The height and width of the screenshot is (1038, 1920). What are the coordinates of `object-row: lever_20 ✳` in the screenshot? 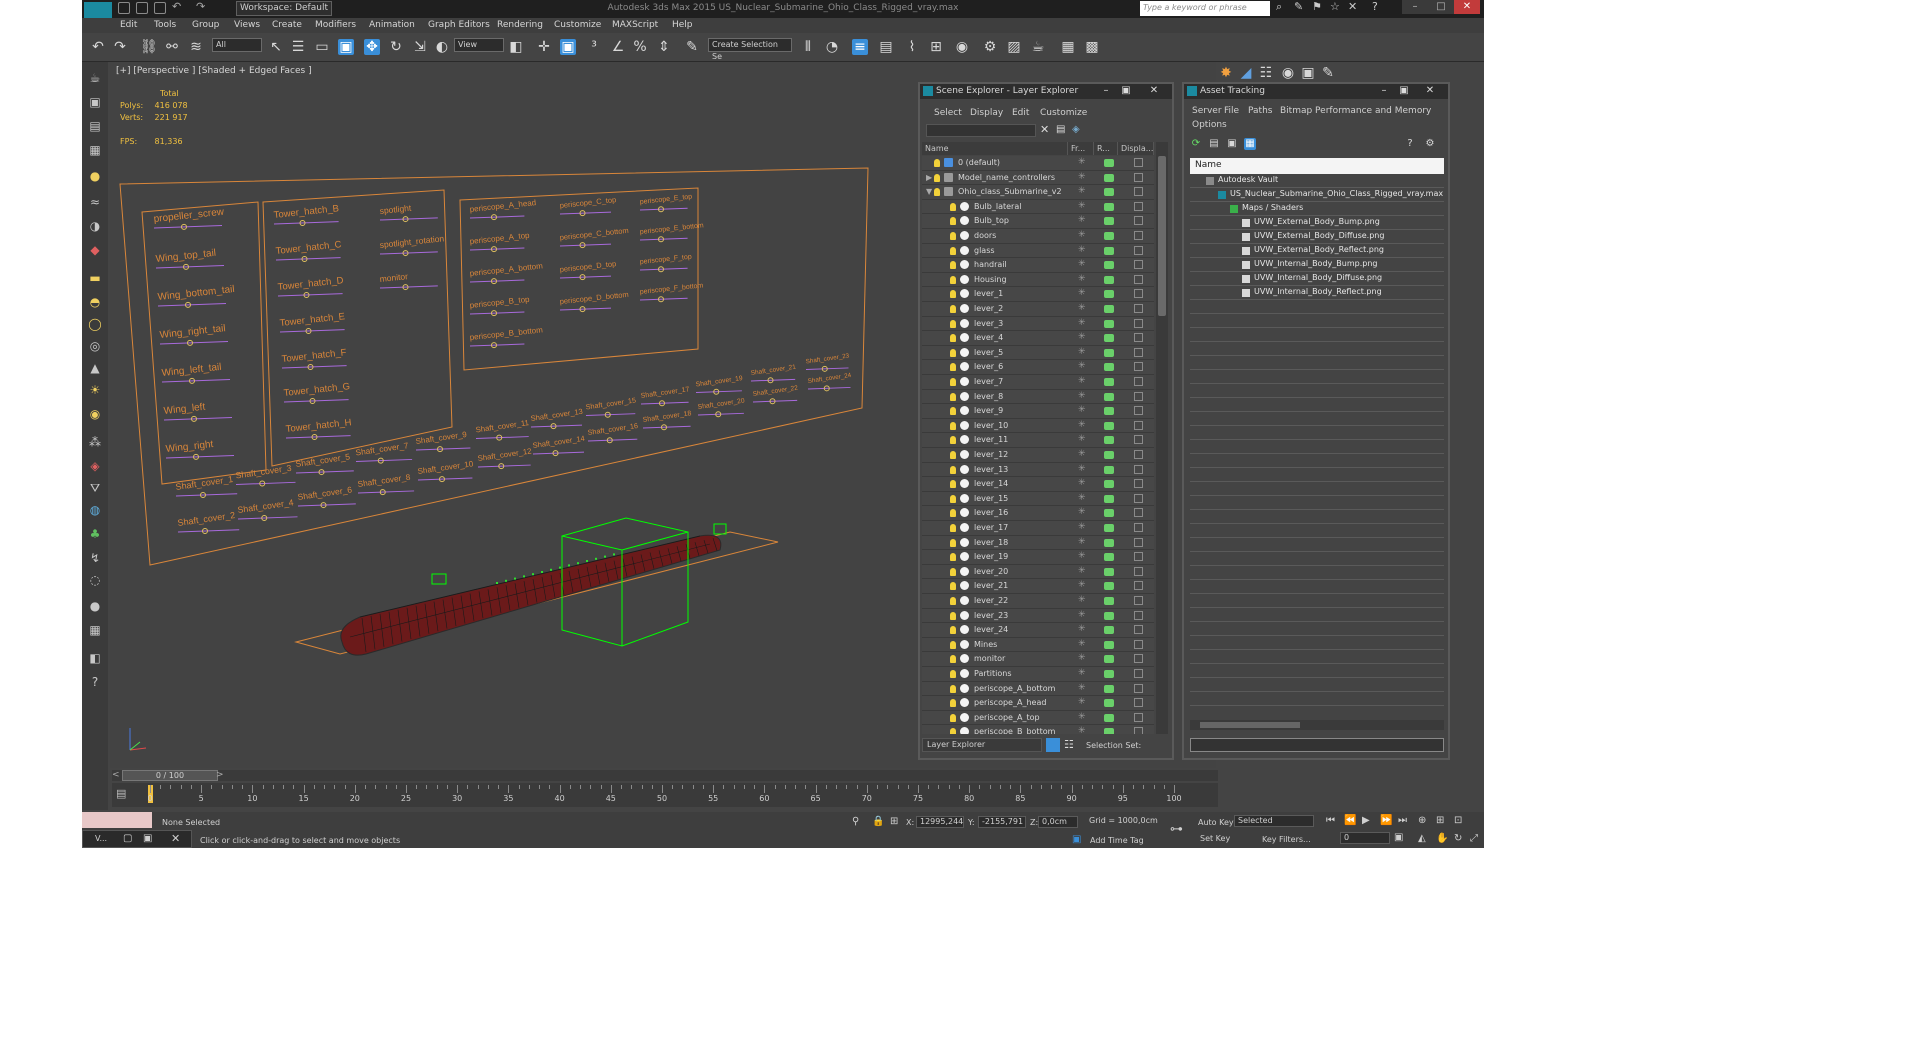 It's located at (1038, 572).